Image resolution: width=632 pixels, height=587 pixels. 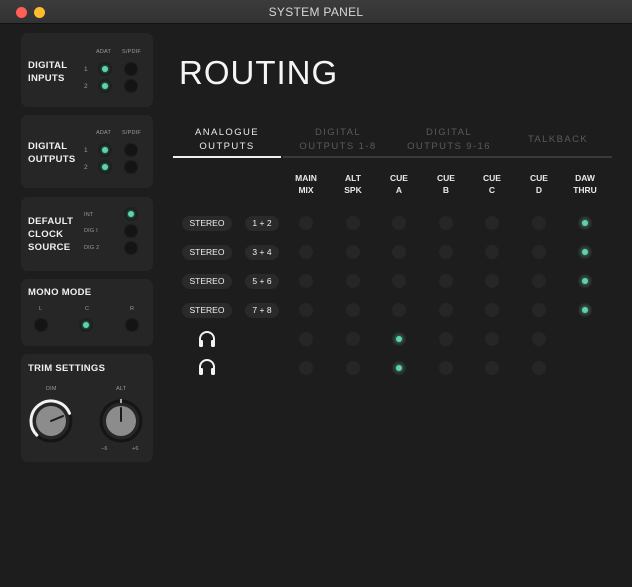 I want to click on mono-mode-panel: MONO MODE L C R, so click(x=87, y=312).